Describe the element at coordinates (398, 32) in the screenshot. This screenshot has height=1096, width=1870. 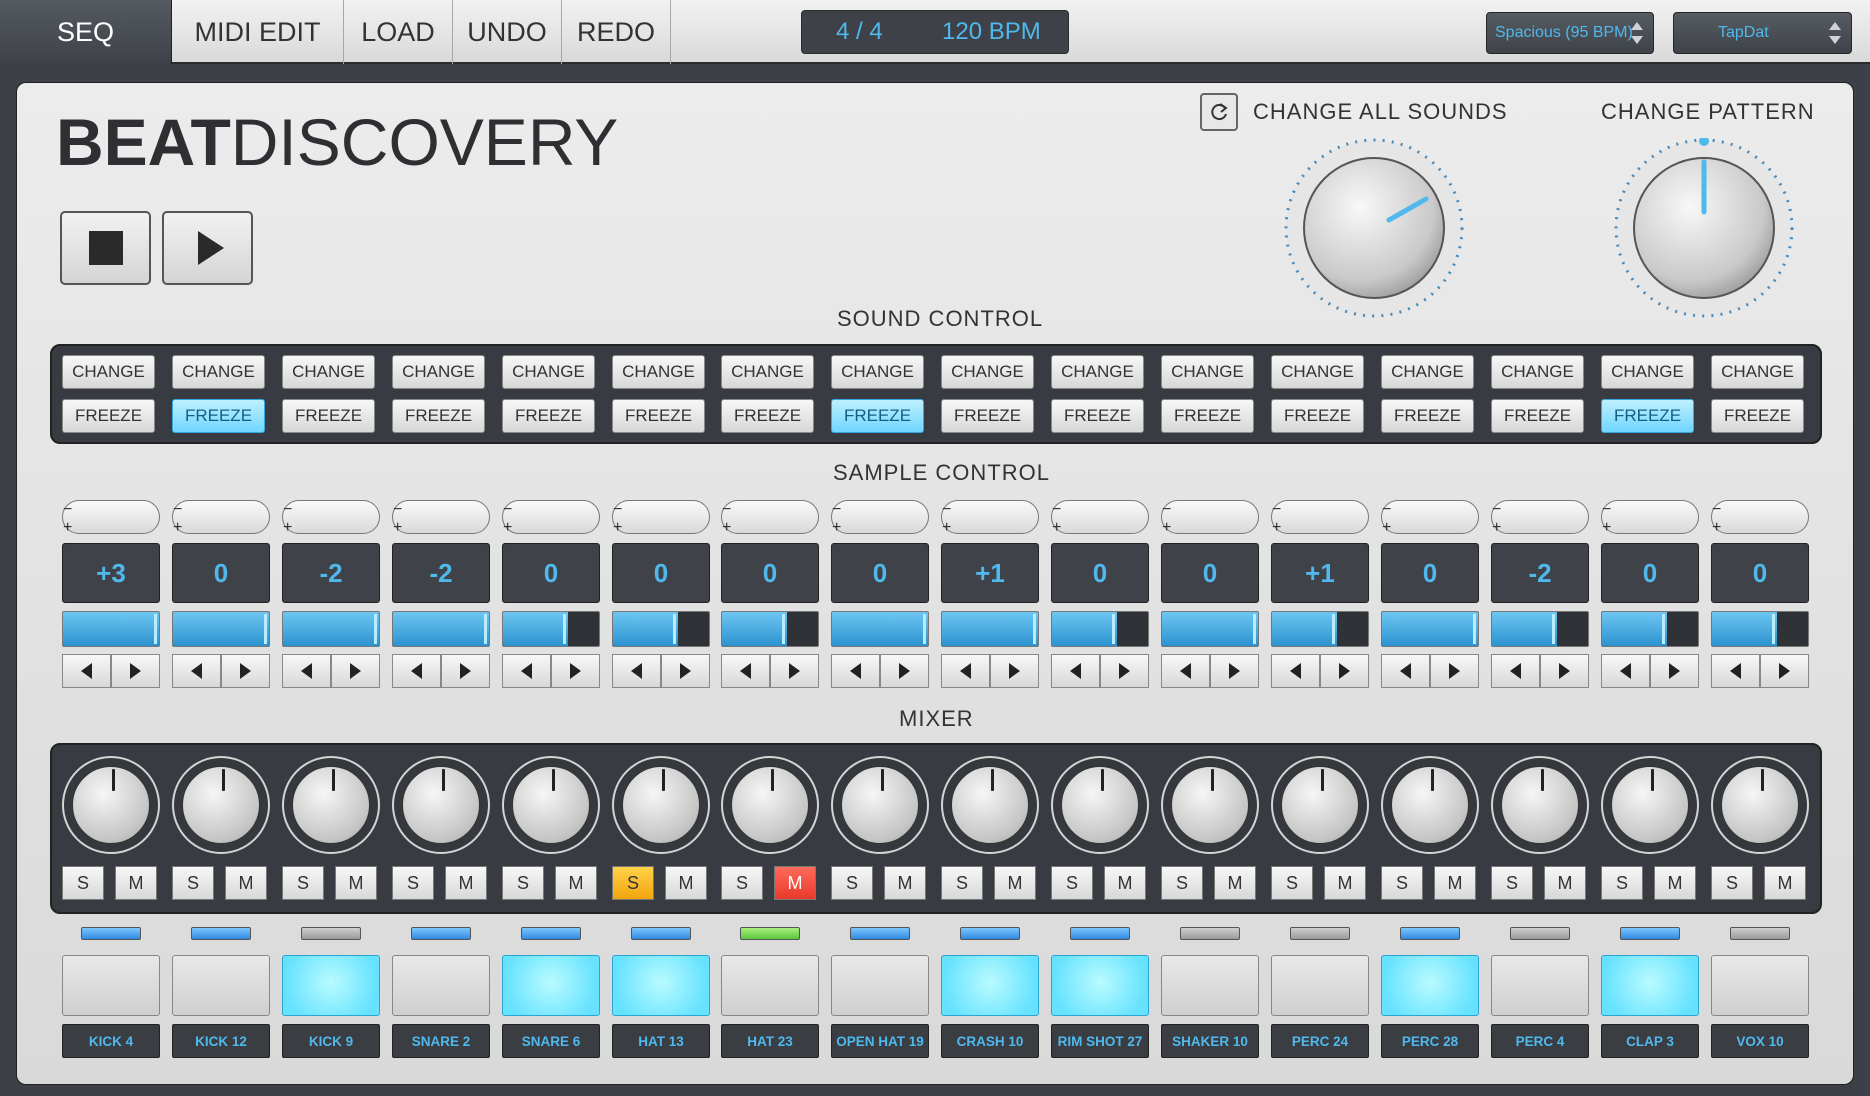
I see `load-button: LOAD` at that location.